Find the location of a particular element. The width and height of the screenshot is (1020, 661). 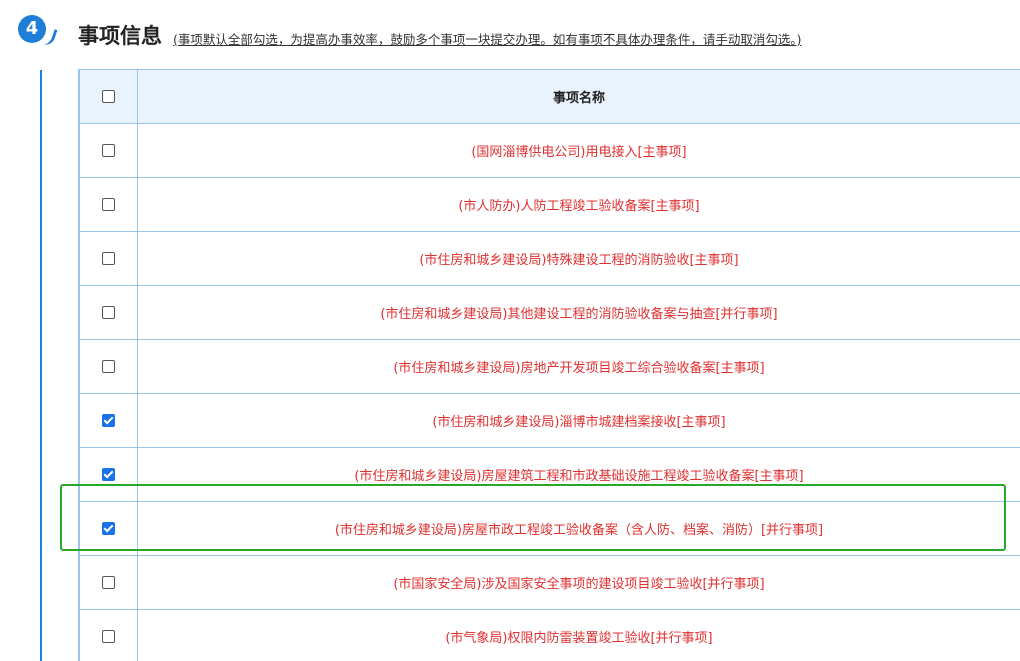

table-row: (市住房和城乡建设局)特殊建设工程的消防验收[主事项] is located at coordinates (549, 258).